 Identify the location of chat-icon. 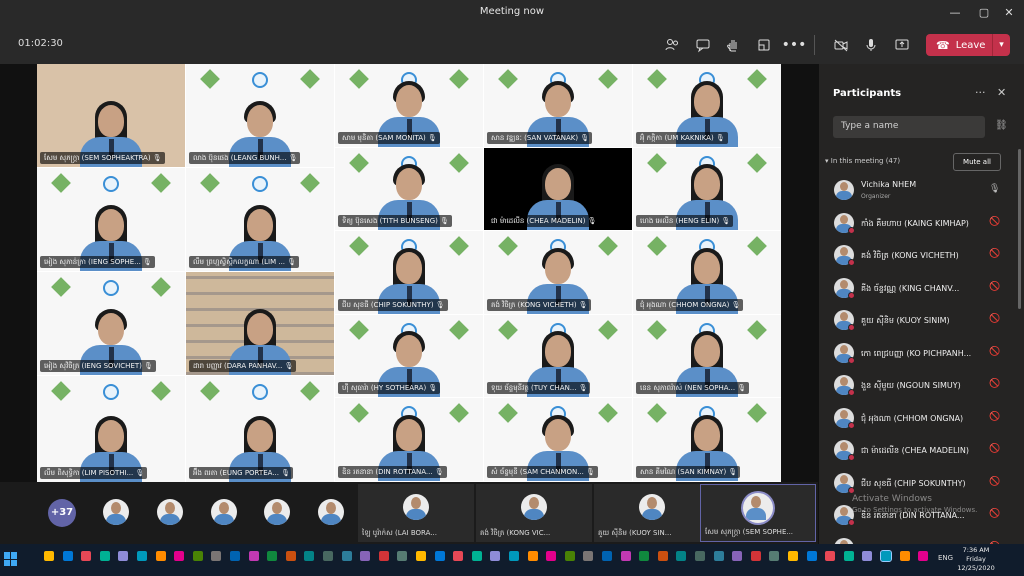
(703, 45).